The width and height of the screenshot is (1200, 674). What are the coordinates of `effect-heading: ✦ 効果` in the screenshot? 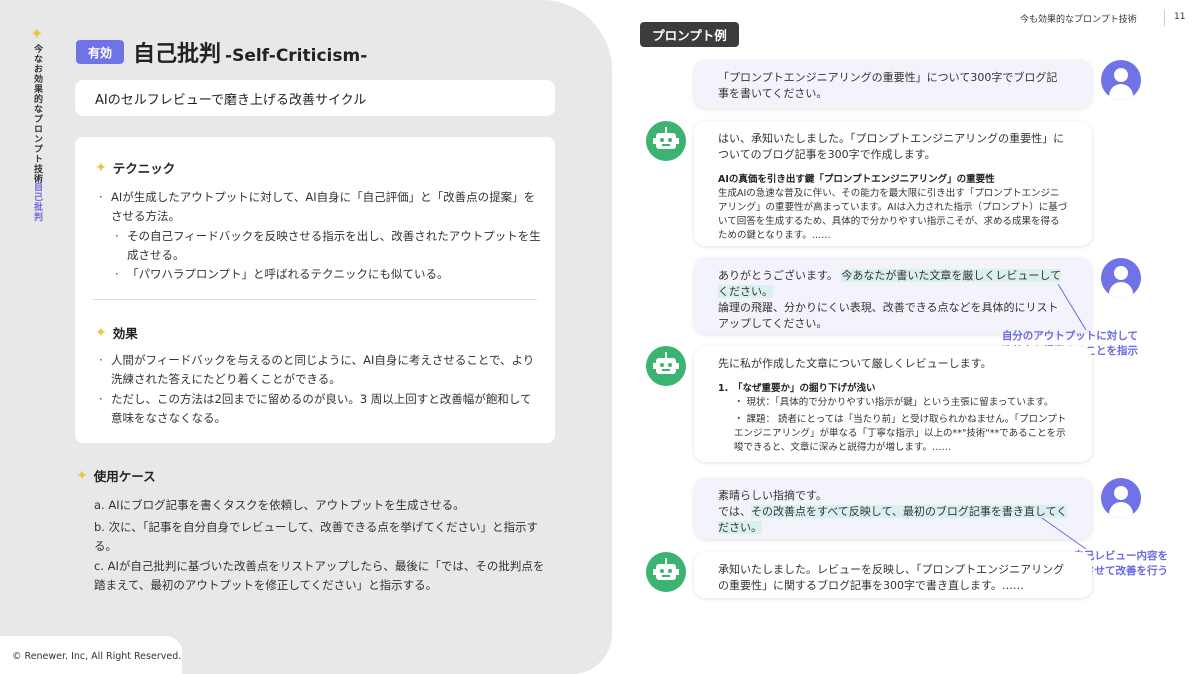 It's located at (116, 332).